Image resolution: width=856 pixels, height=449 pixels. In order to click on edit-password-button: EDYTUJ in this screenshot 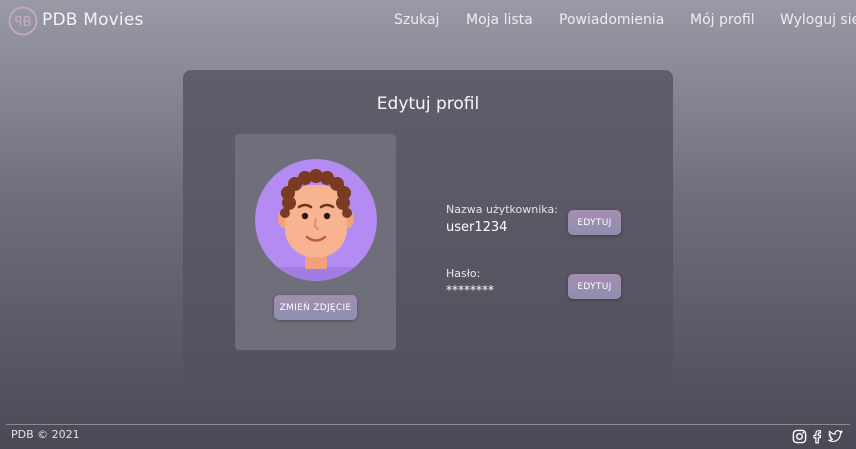, I will do `click(594, 286)`.